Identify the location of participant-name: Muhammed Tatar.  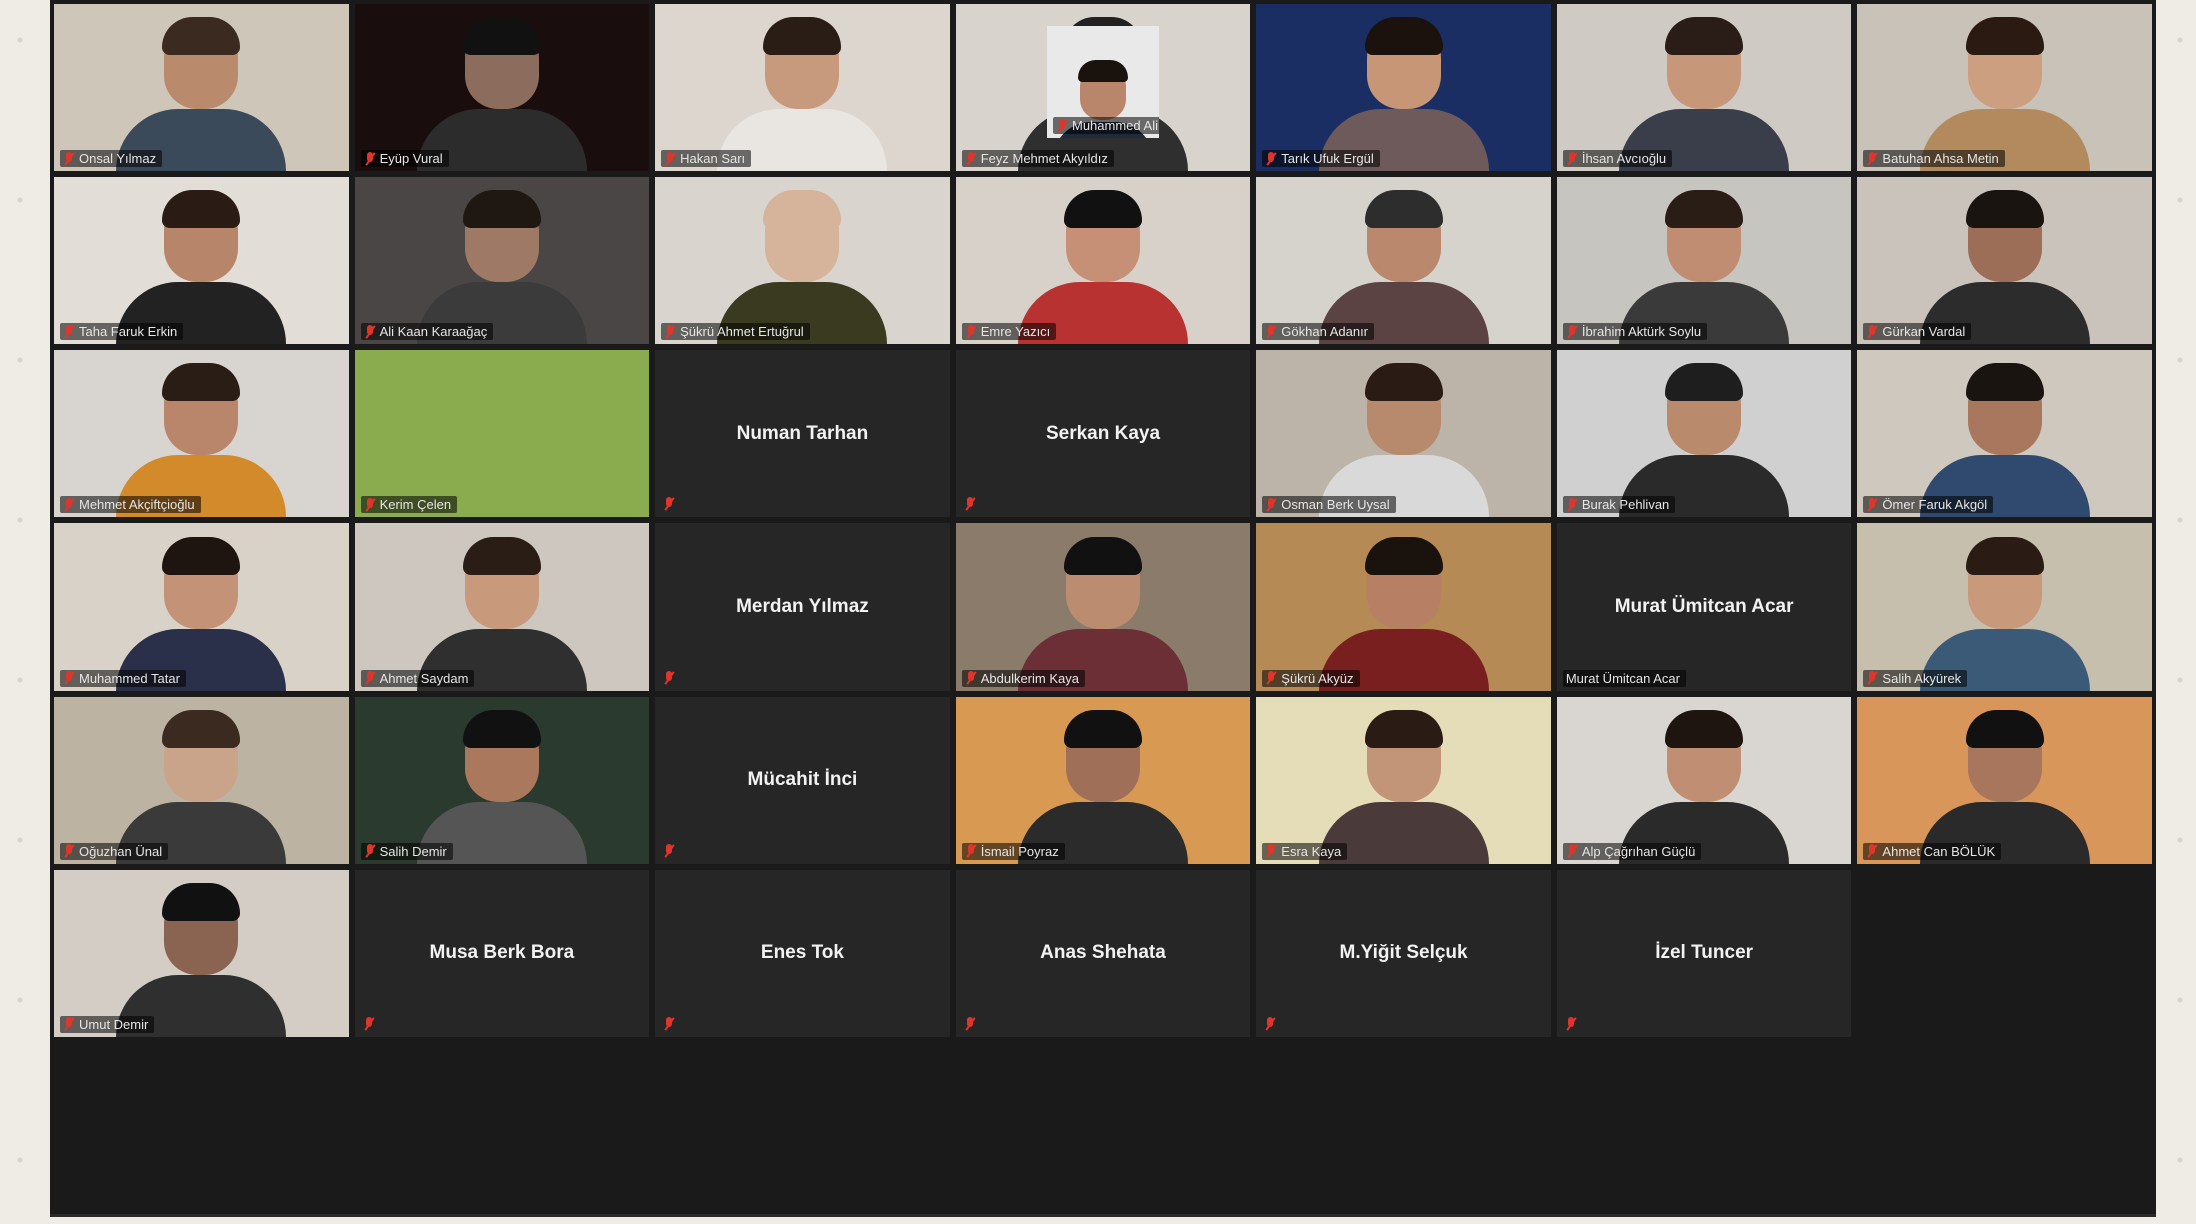
(129, 678).